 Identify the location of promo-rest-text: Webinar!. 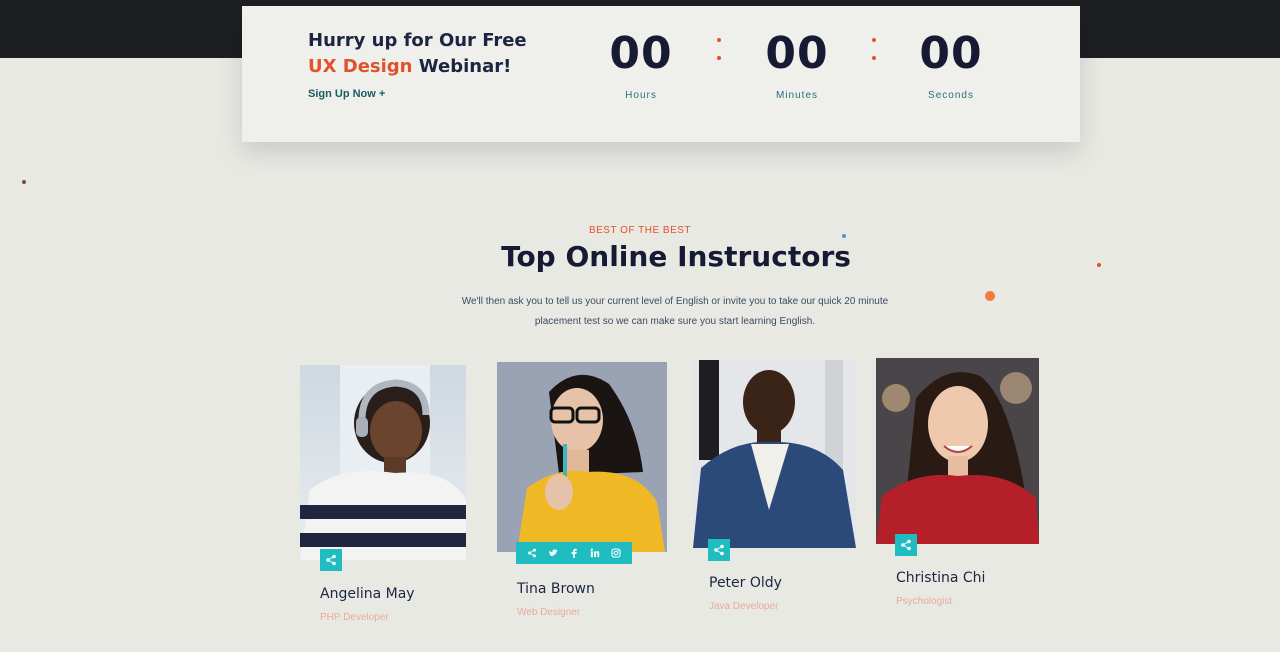
(465, 66).